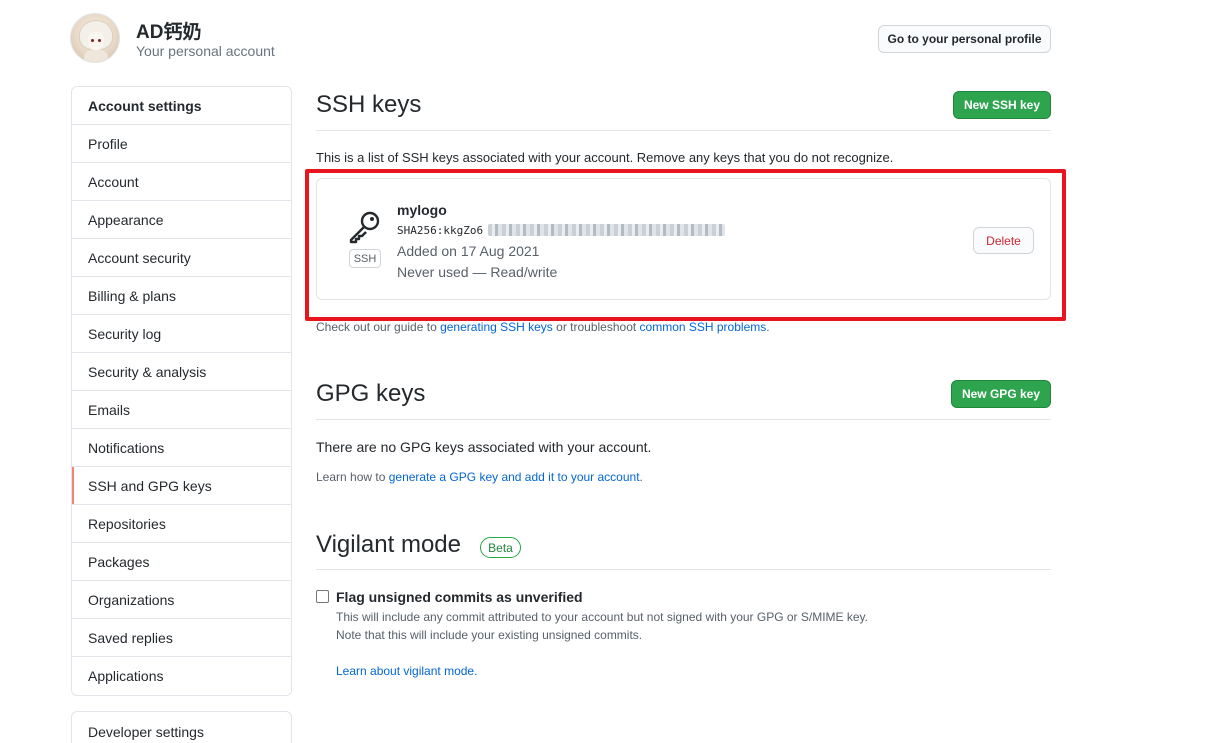 The image size is (1217, 743). What do you see at coordinates (181, 106) in the screenshot?
I see `sidebar-heading: Account settings` at bounding box center [181, 106].